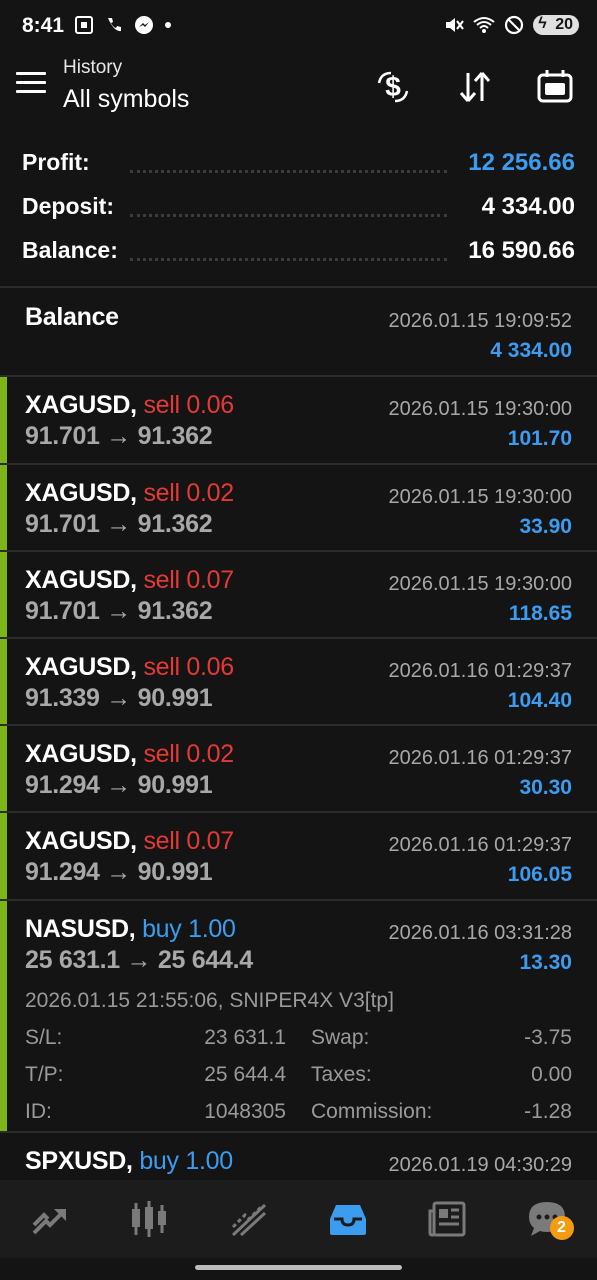  What do you see at coordinates (448, 1219) in the screenshot?
I see `news-icon` at bounding box center [448, 1219].